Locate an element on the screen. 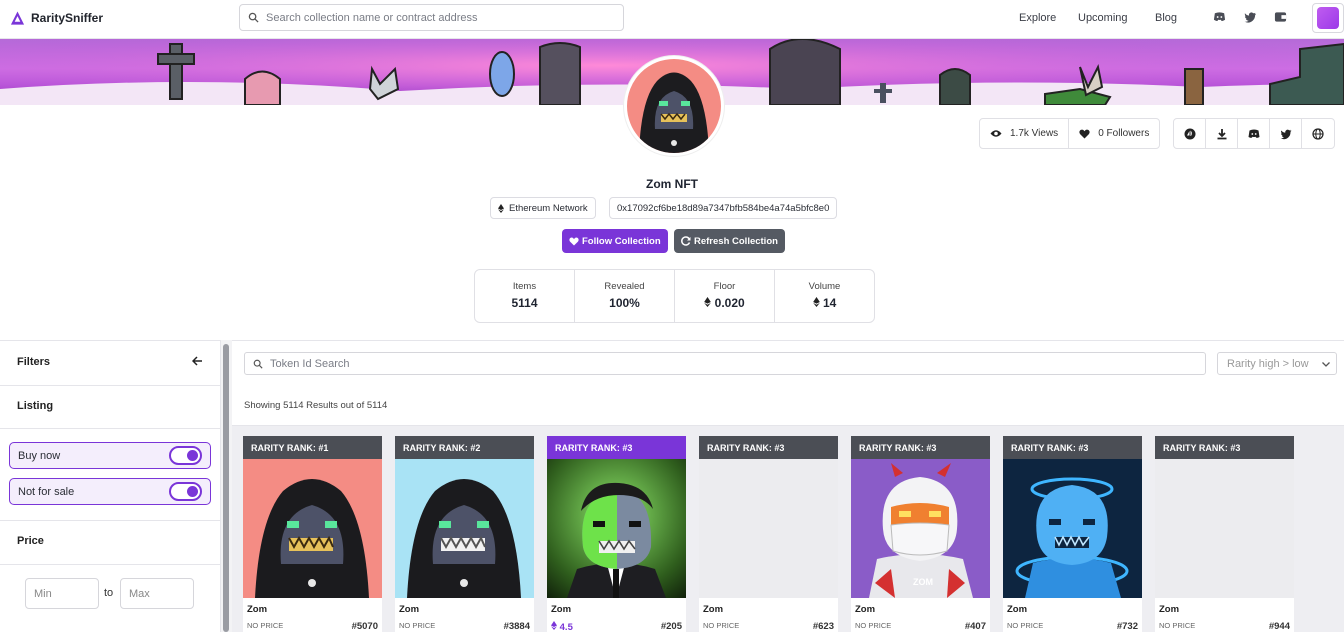  global-search-input is located at coordinates (436, 17).